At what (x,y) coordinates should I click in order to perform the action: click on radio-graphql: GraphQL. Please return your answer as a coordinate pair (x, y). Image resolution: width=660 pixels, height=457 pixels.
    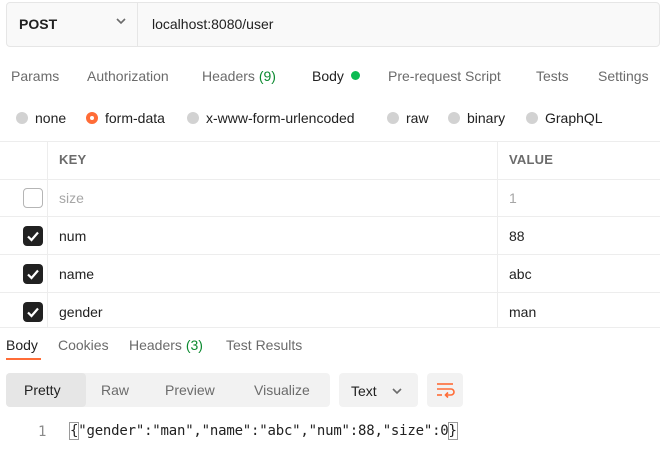
    Looking at the image, I should click on (564, 118).